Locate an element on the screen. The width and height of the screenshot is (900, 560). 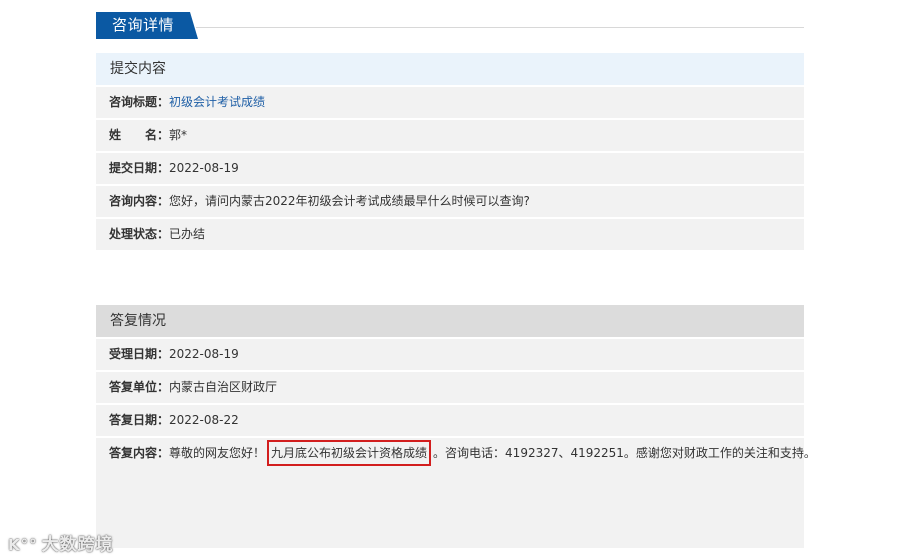
consult-title-value: 初级会计考试成绩 is located at coordinates (217, 102).